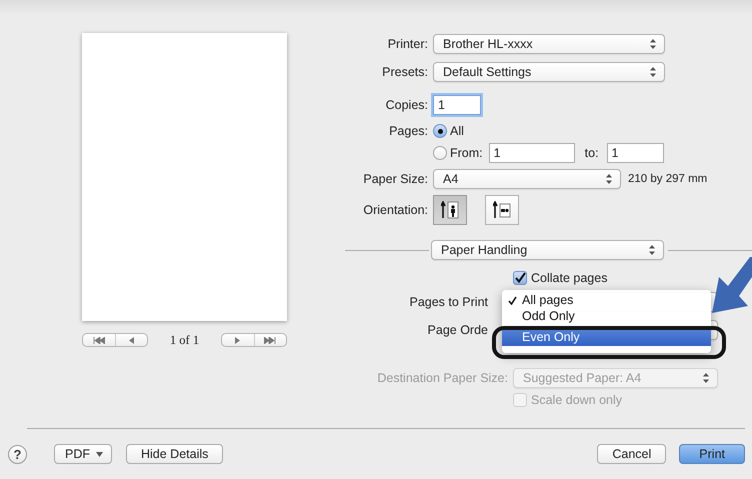  I want to click on field-label: Presets:, so click(404, 72).